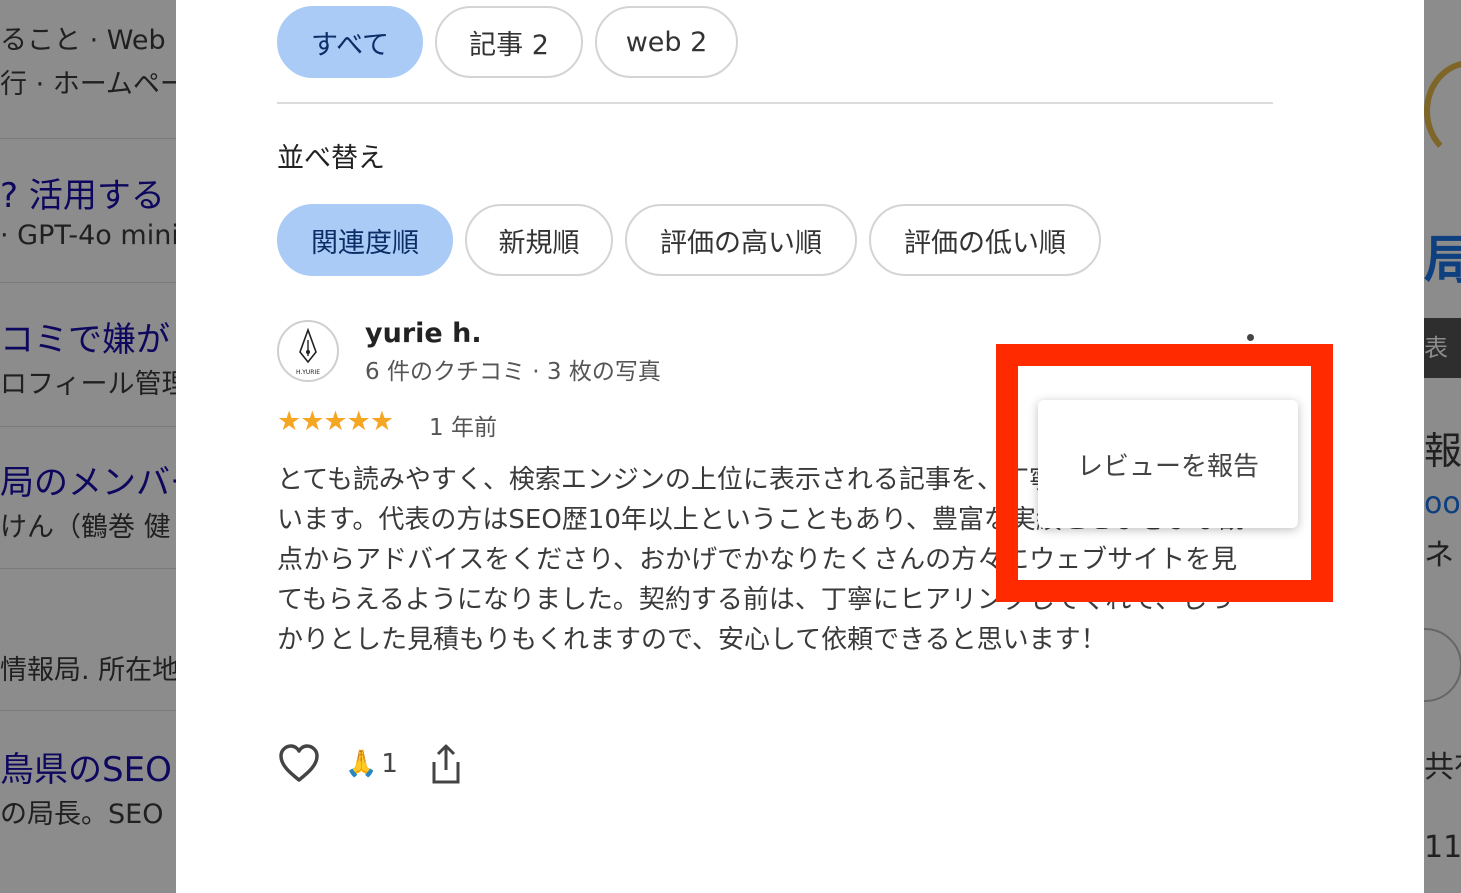  I want to click on sort-label: 並べ替え, so click(331, 158).